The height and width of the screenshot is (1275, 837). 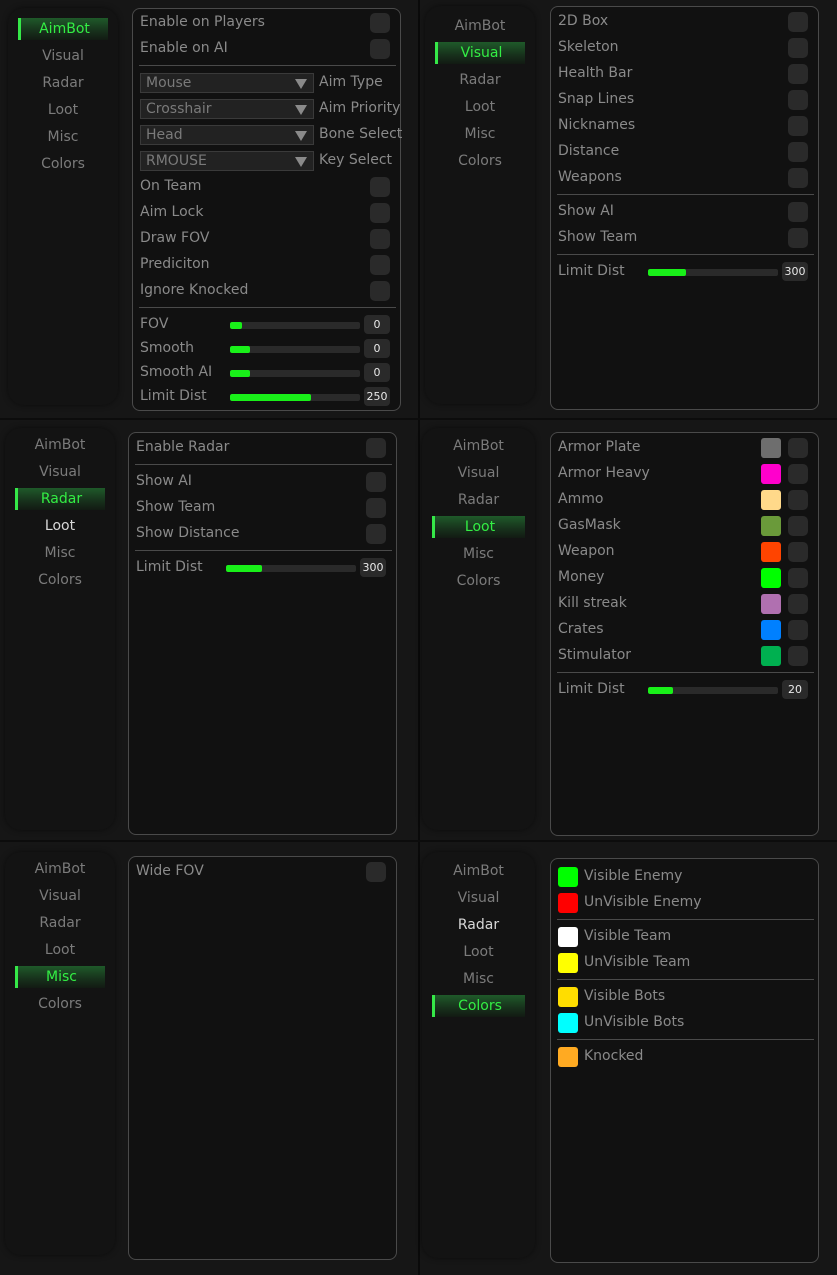 I want to click on dropdown-select: Mouse, so click(x=227, y=83).